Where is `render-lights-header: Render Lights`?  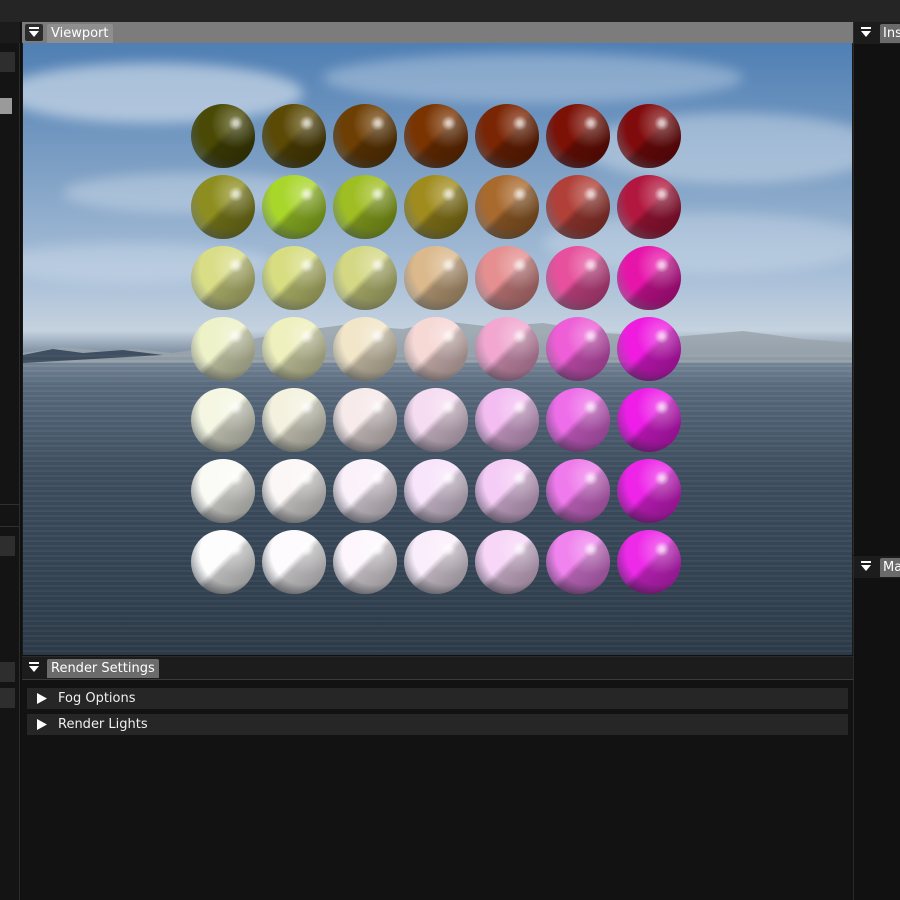 render-lights-header: Render Lights is located at coordinates (437, 724).